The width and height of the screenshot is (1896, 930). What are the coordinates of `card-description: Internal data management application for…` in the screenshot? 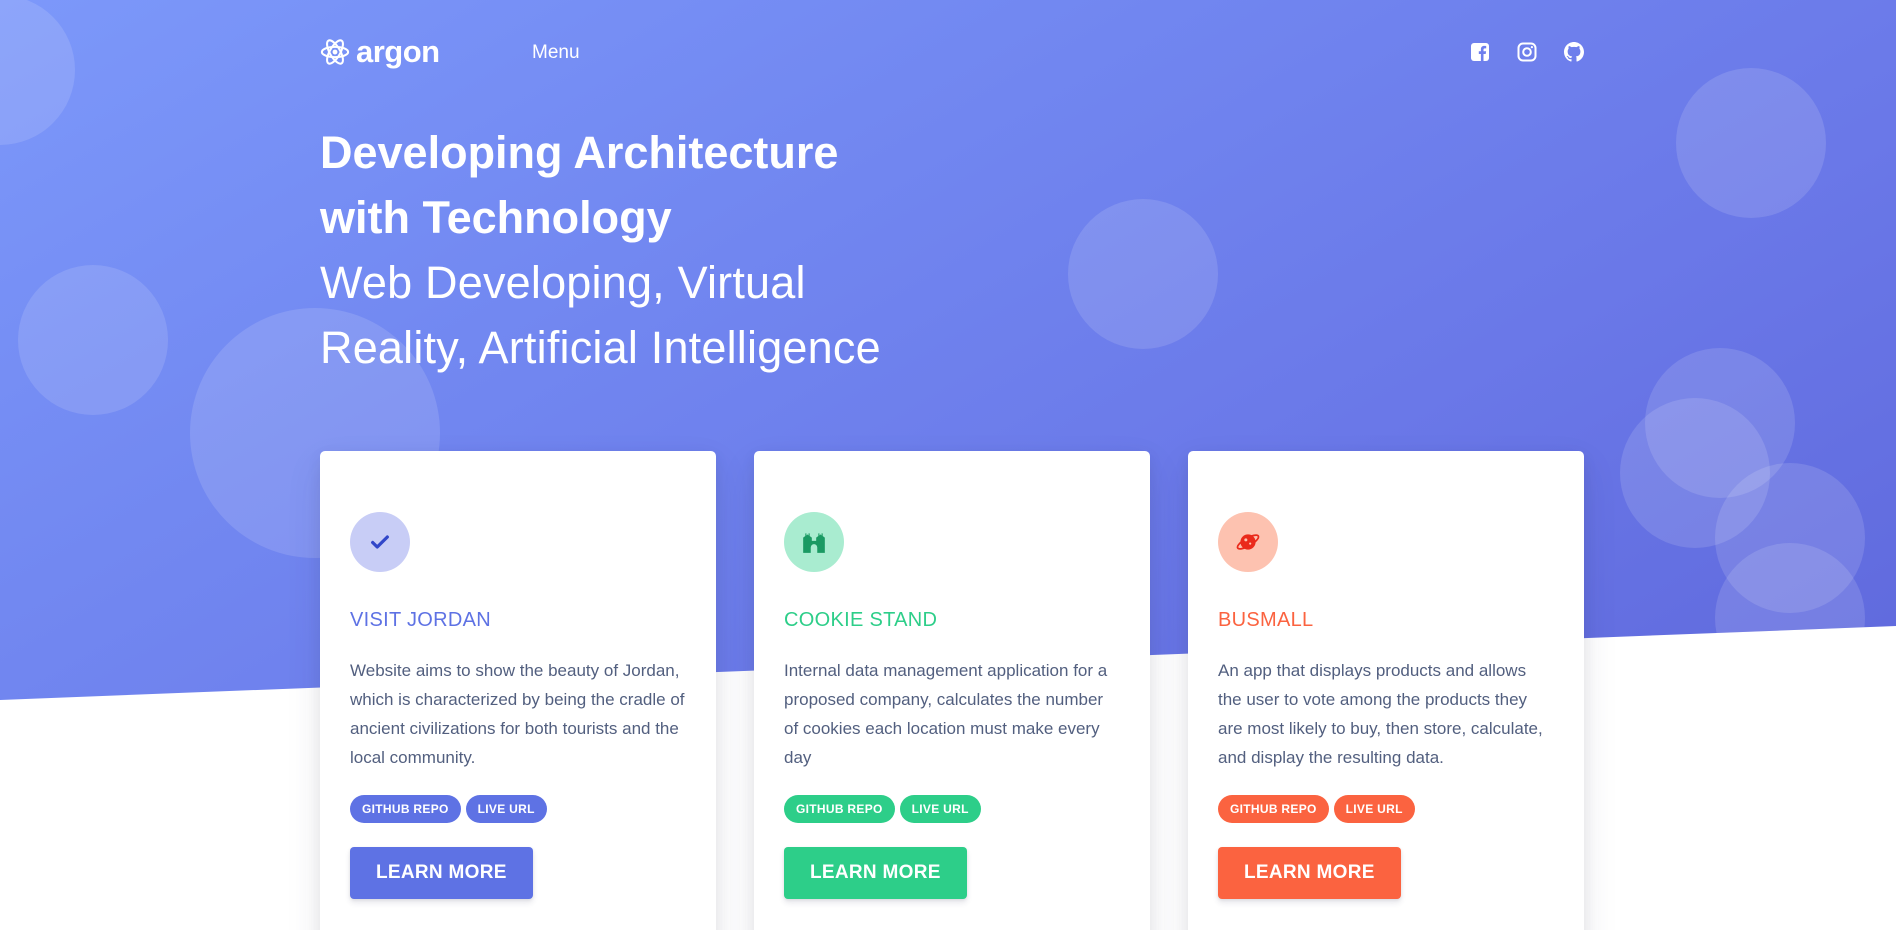 It's located at (946, 714).